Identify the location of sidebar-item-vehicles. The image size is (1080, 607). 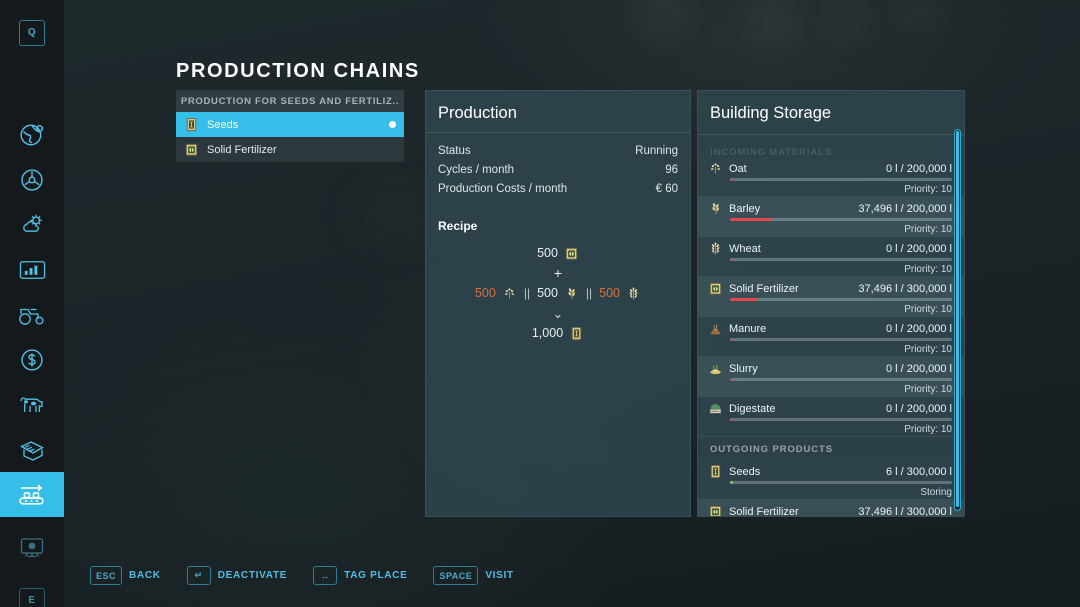
(32, 314).